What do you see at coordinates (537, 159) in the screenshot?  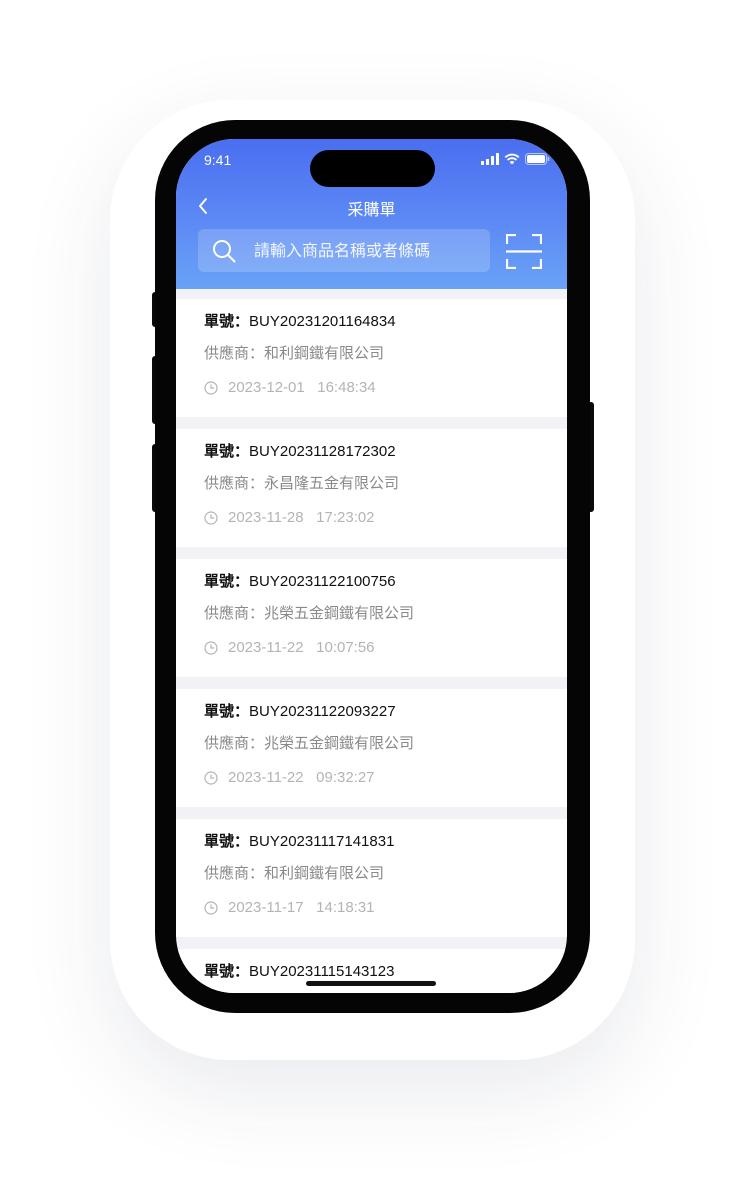 I see `battery-icon` at bounding box center [537, 159].